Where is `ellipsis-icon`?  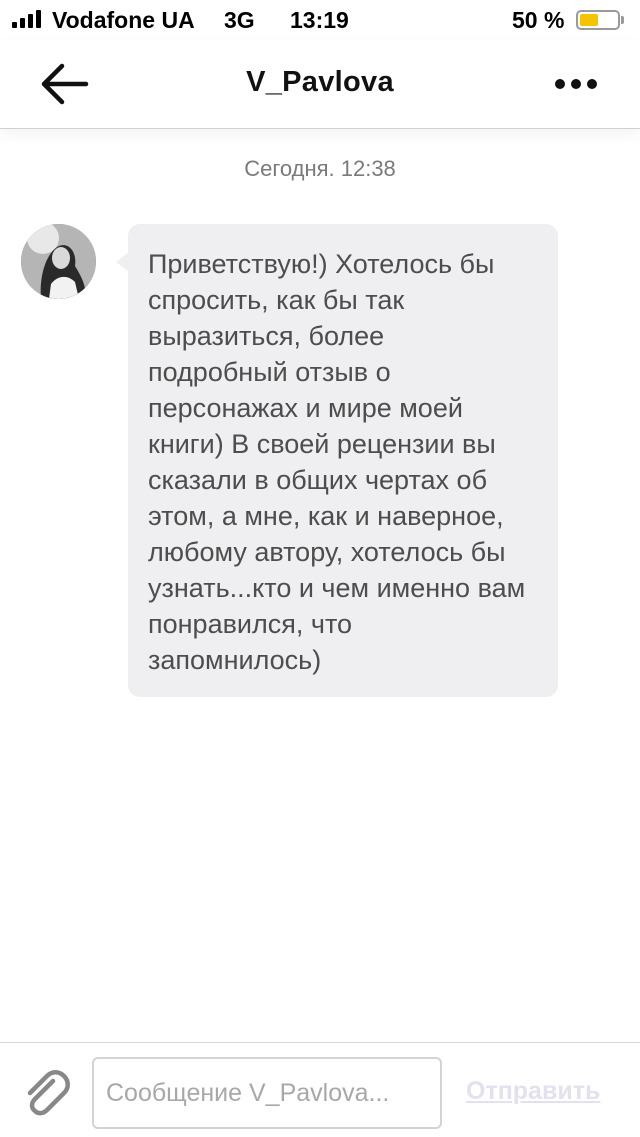 ellipsis-icon is located at coordinates (576, 84).